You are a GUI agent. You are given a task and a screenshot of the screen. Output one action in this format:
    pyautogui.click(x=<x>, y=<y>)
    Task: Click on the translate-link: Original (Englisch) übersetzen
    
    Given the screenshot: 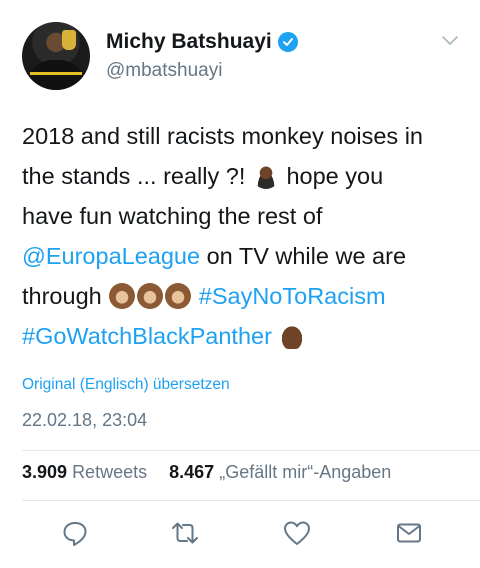 What is the action you would take?
    pyautogui.click(x=126, y=385)
    